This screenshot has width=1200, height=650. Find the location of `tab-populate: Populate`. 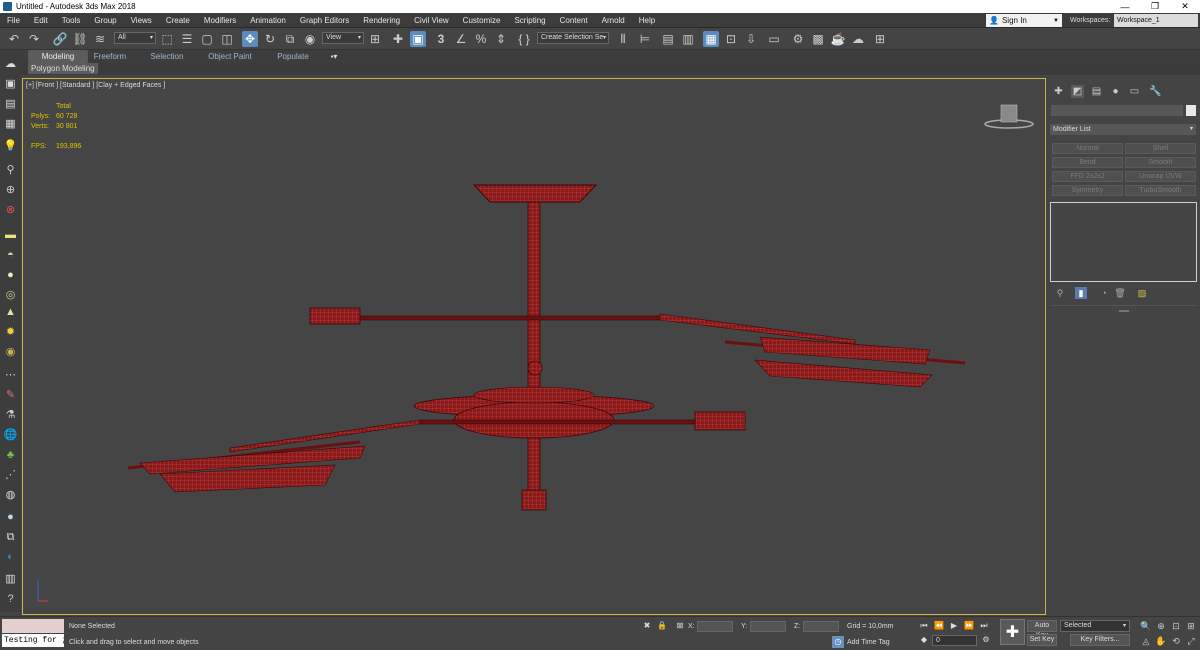

tab-populate: Populate is located at coordinates (293, 56).